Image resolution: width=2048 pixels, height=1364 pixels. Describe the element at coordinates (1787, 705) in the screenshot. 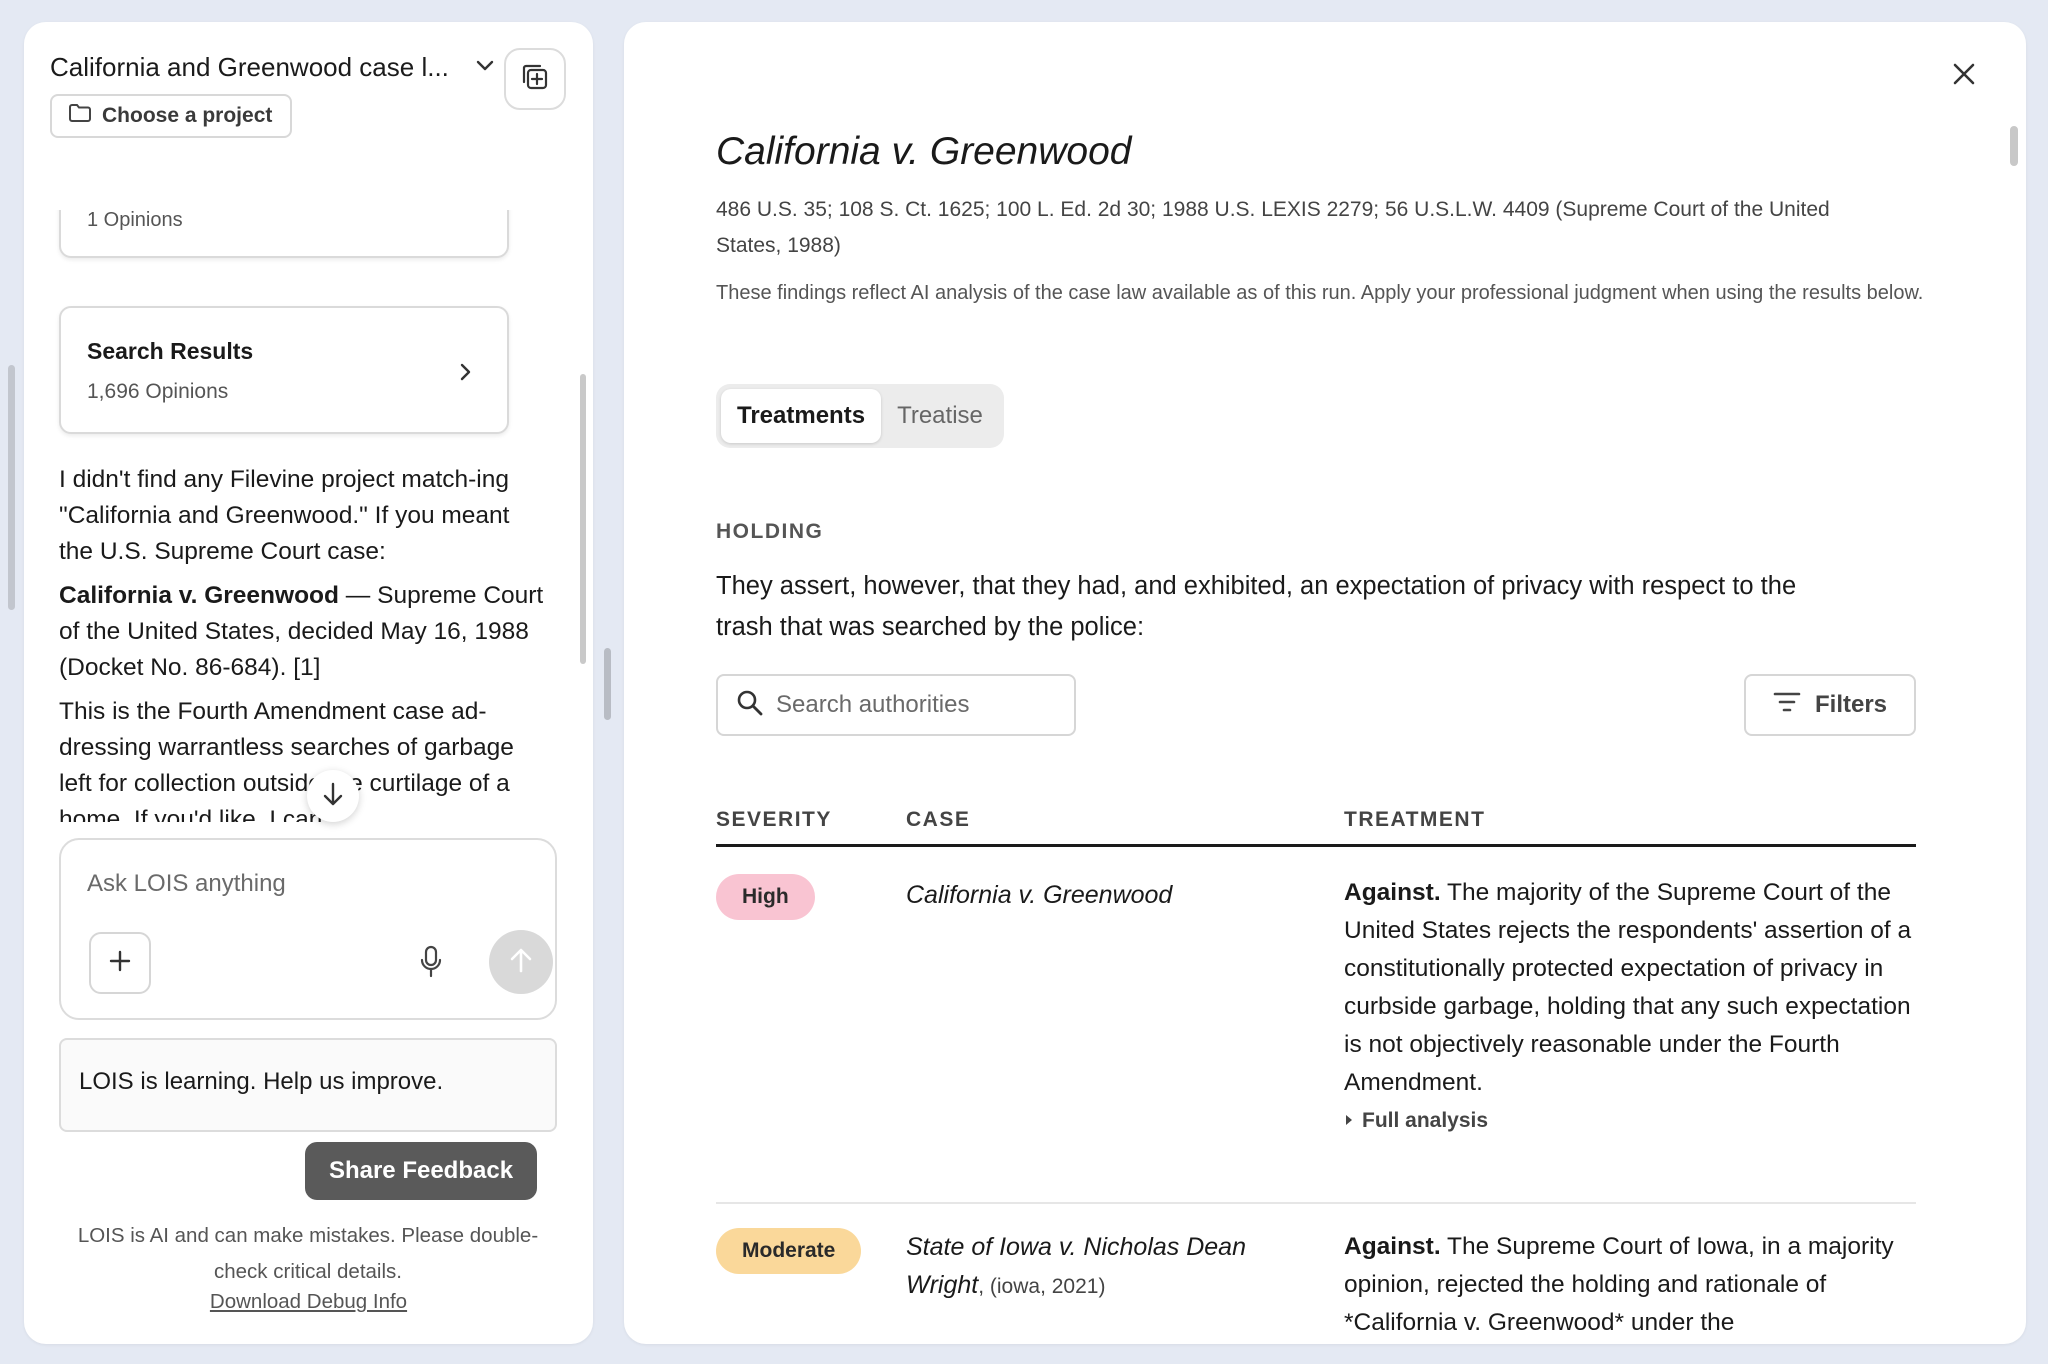

I see `filter-icon` at that location.